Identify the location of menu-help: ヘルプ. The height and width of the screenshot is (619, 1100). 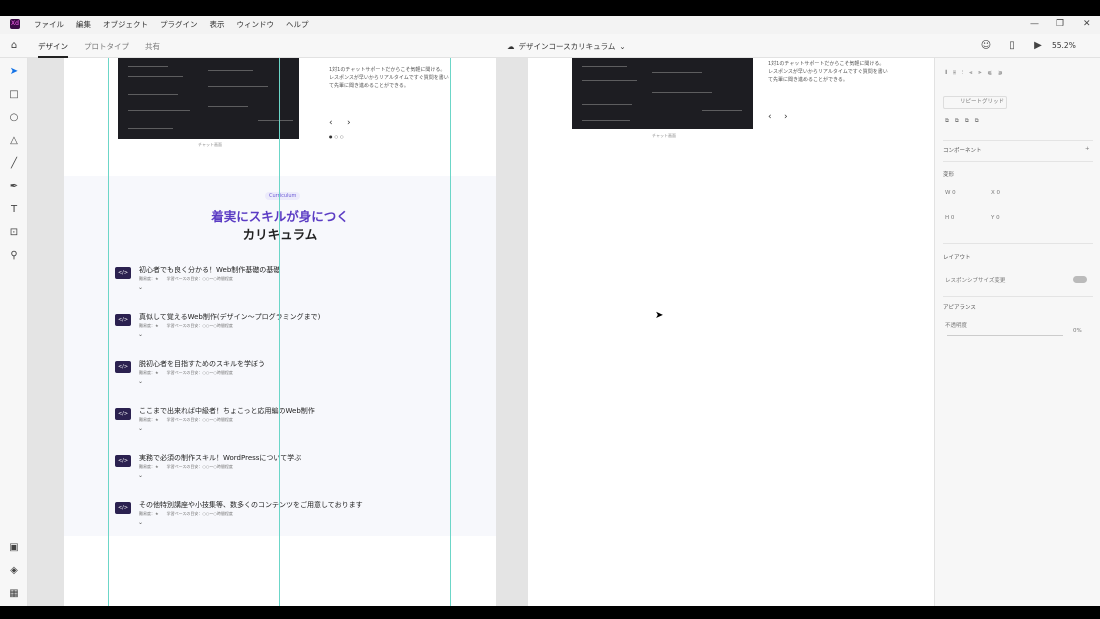
(297, 24).